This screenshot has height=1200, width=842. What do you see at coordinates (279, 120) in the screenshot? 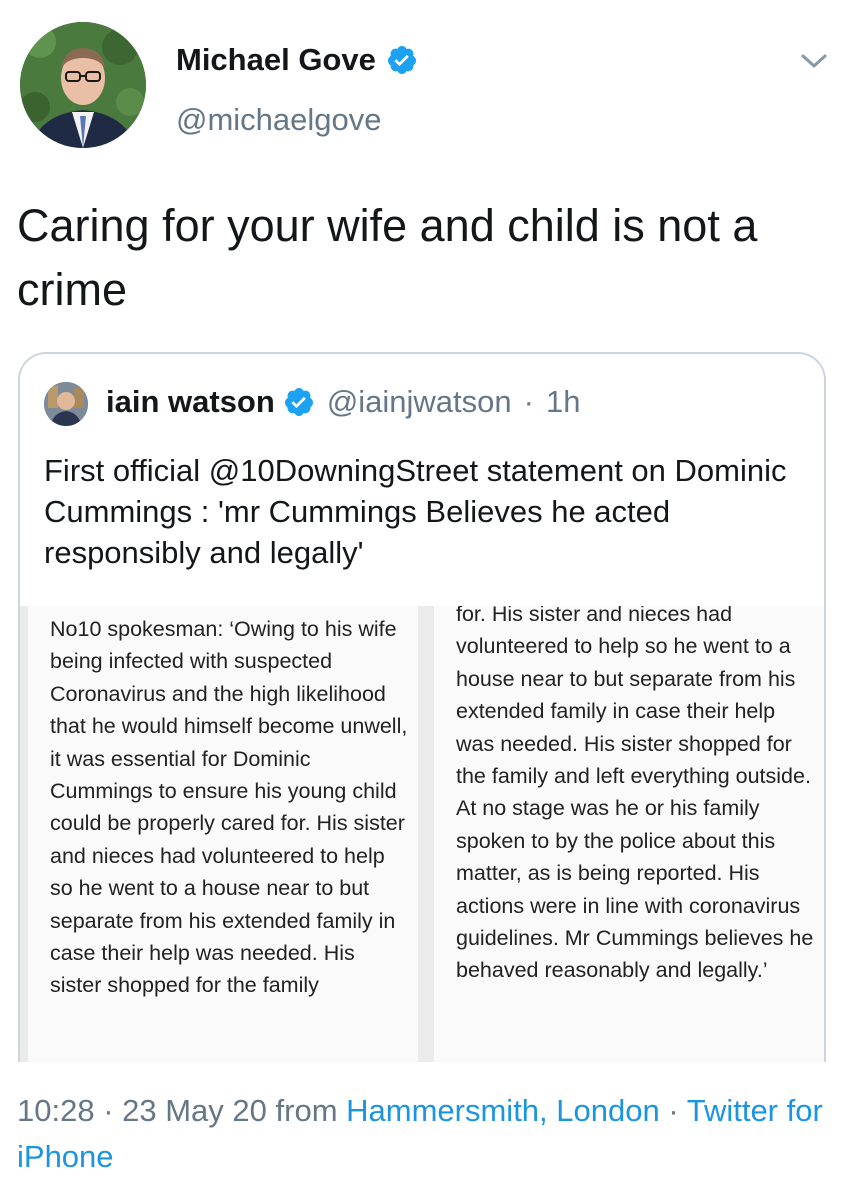
I see `author-handle: @michaelgove` at bounding box center [279, 120].